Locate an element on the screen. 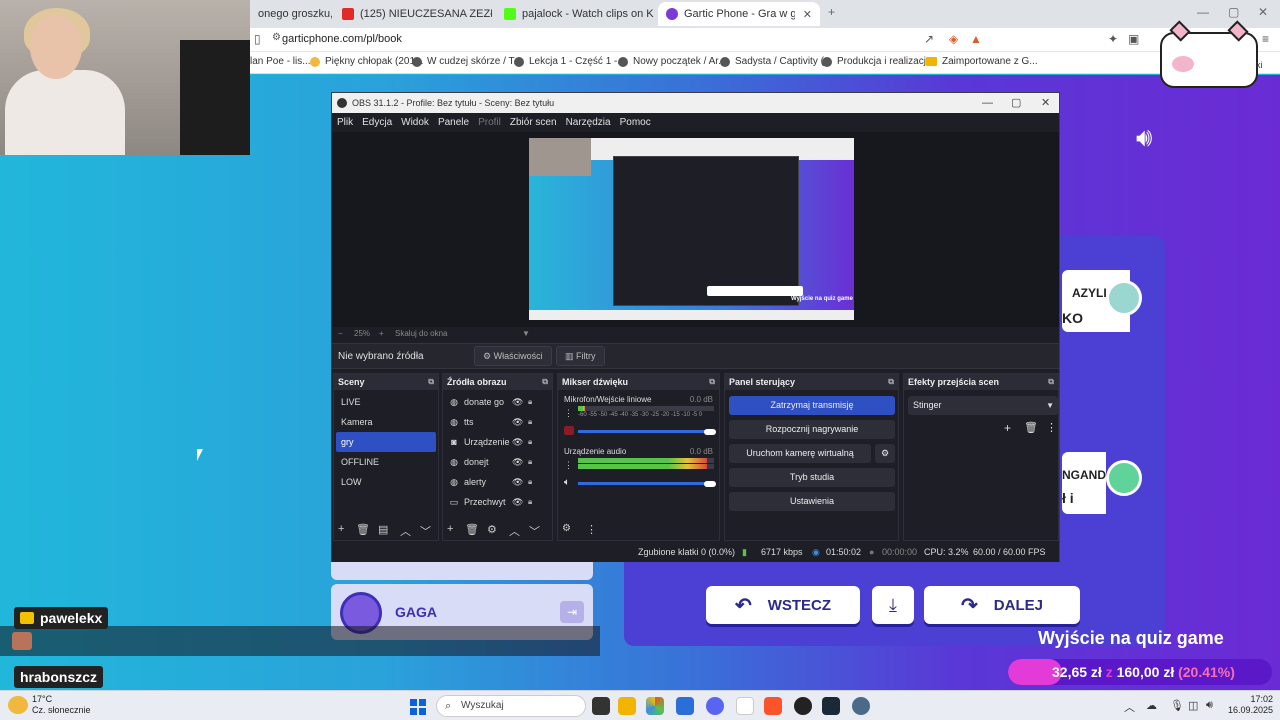 The image size is (1280, 720). scene-item: Kamera is located at coordinates (386, 422).